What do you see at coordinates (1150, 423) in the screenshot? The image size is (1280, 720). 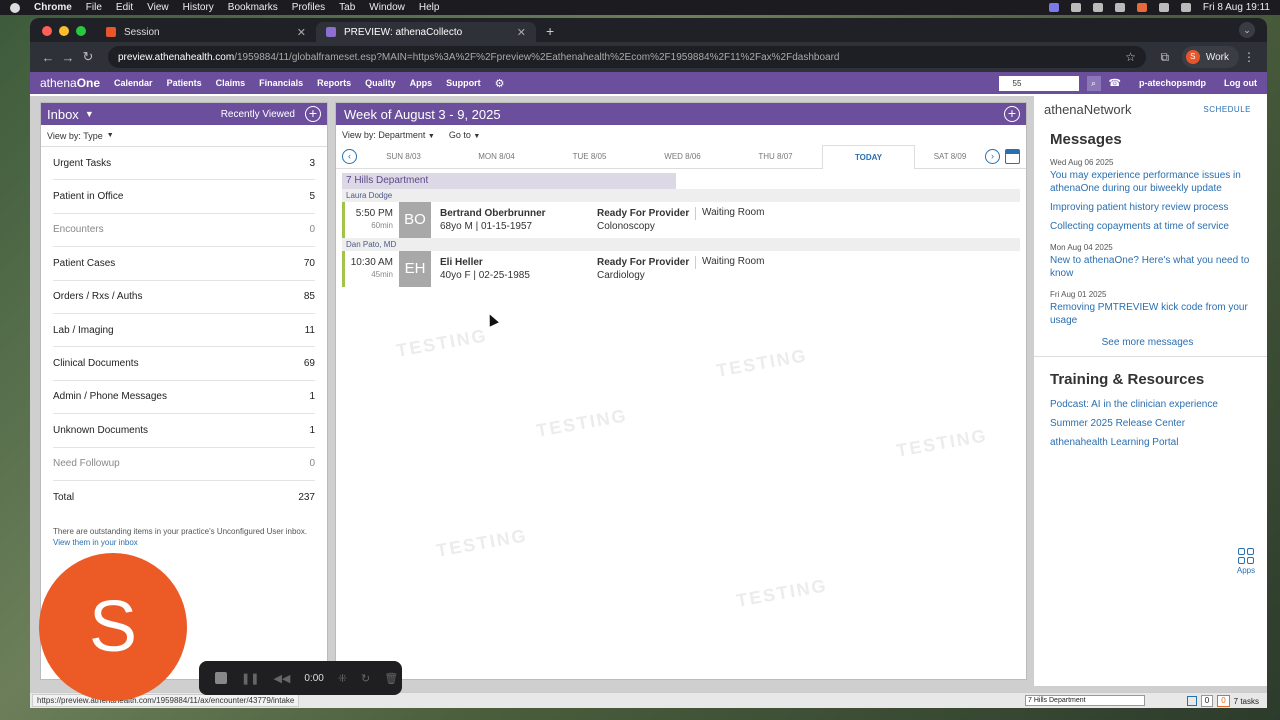 I see `training-link: Summer 2025 Release Center` at bounding box center [1150, 423].